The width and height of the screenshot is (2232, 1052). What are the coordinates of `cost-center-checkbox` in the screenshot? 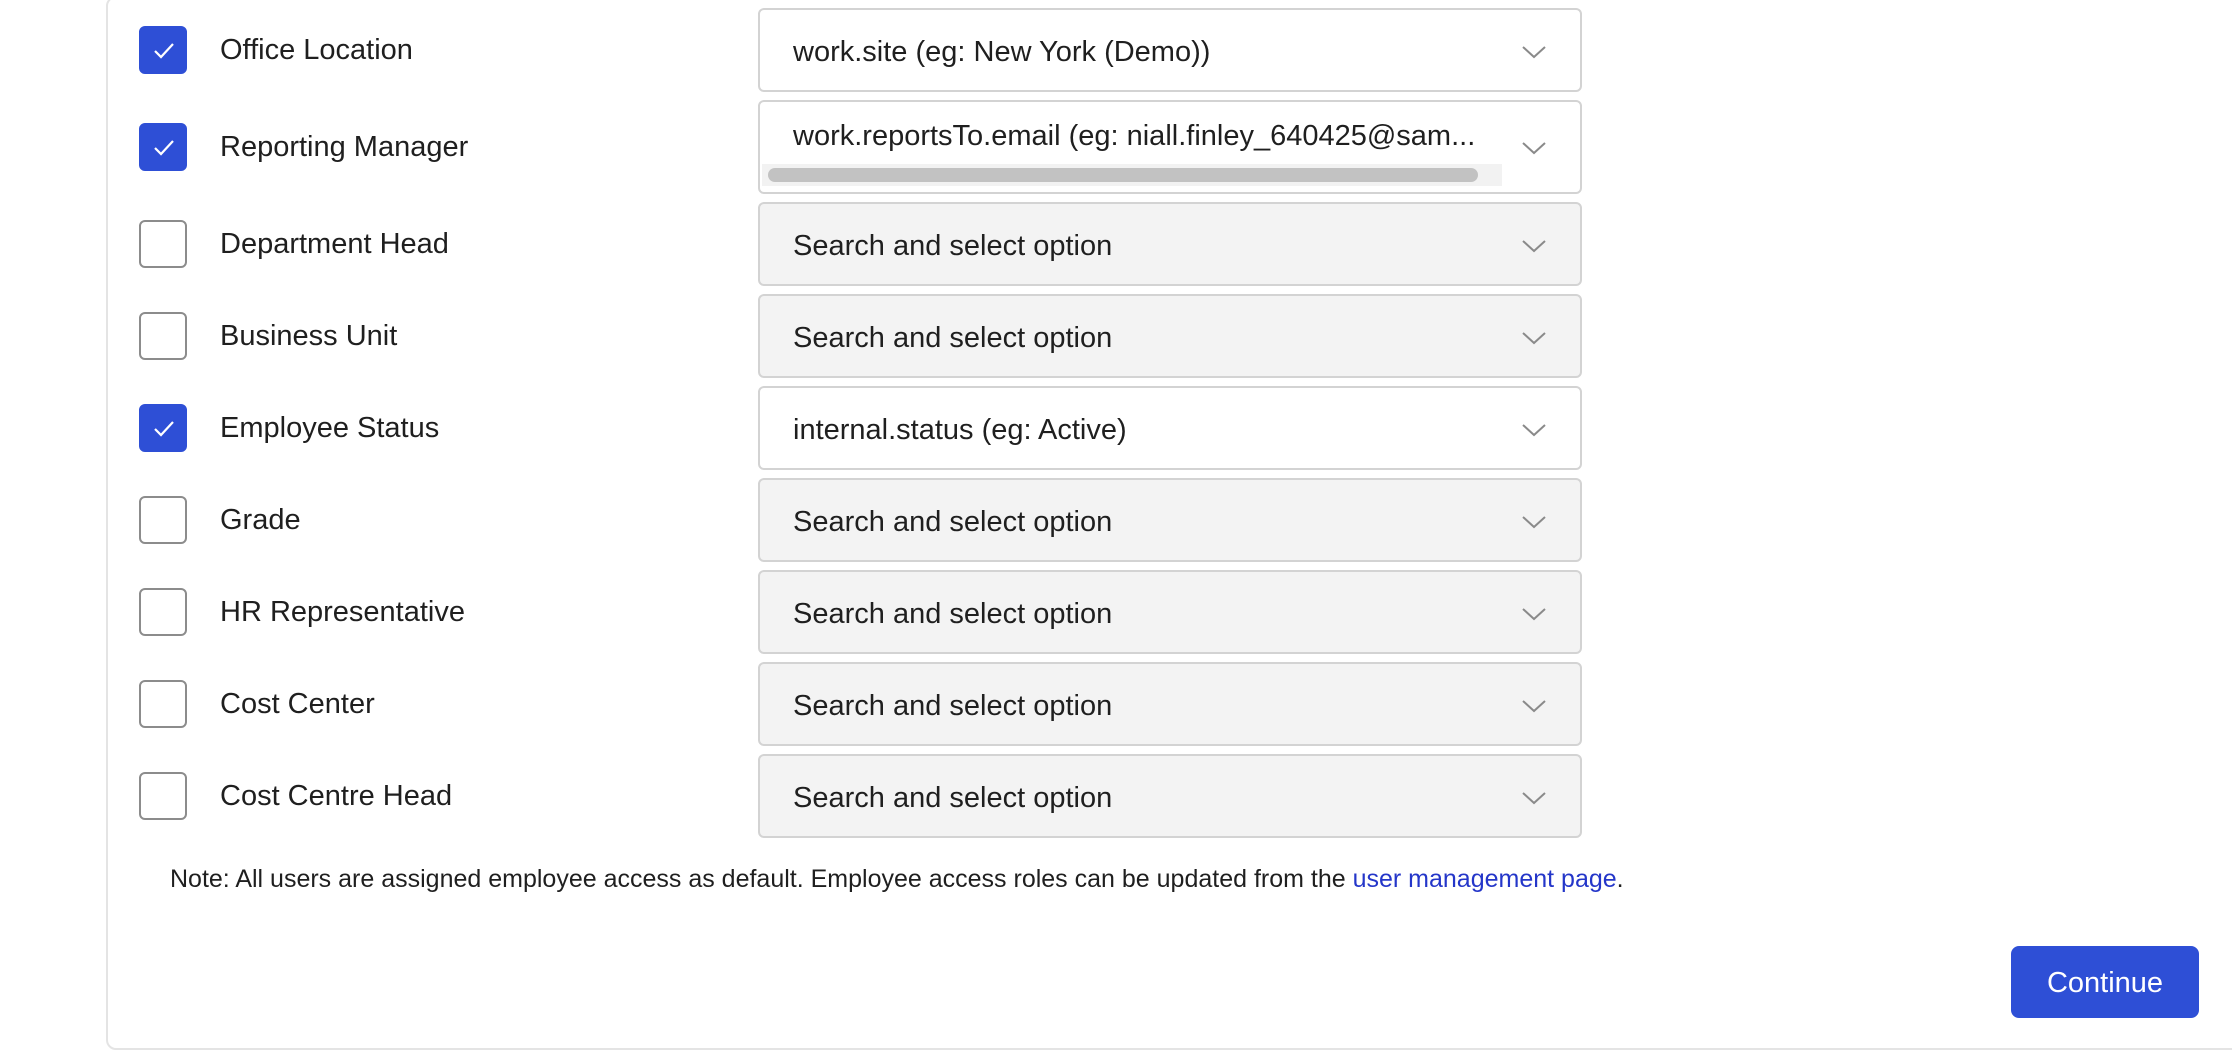 It's located at (163, 704).